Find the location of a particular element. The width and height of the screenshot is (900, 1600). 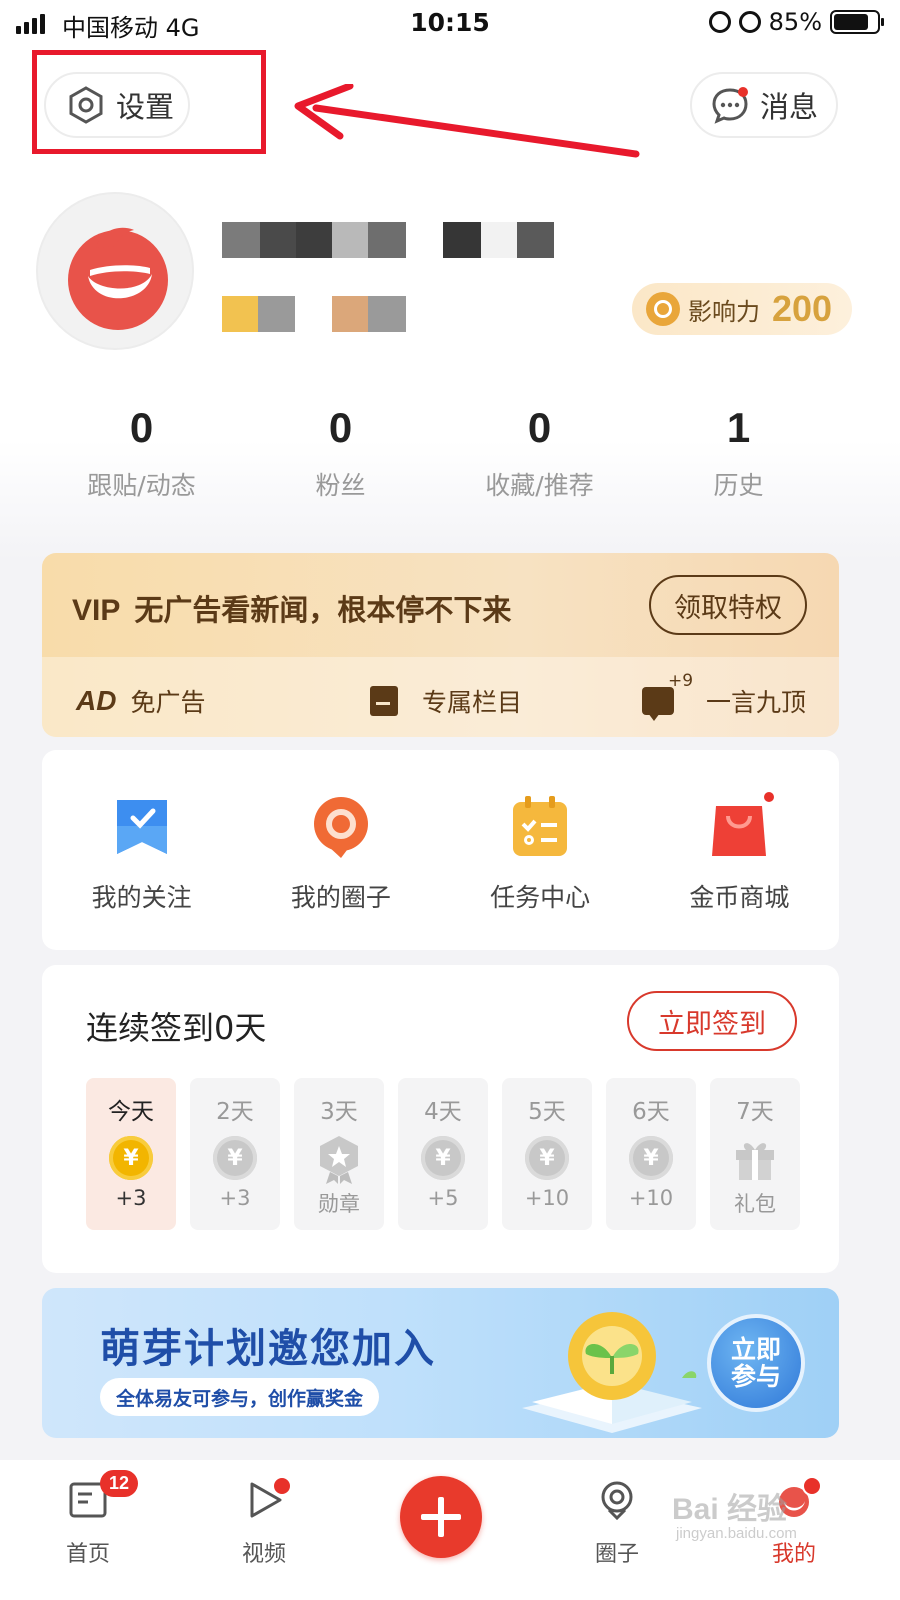

day-label: 4天 is located at coordinates (443, 1112).